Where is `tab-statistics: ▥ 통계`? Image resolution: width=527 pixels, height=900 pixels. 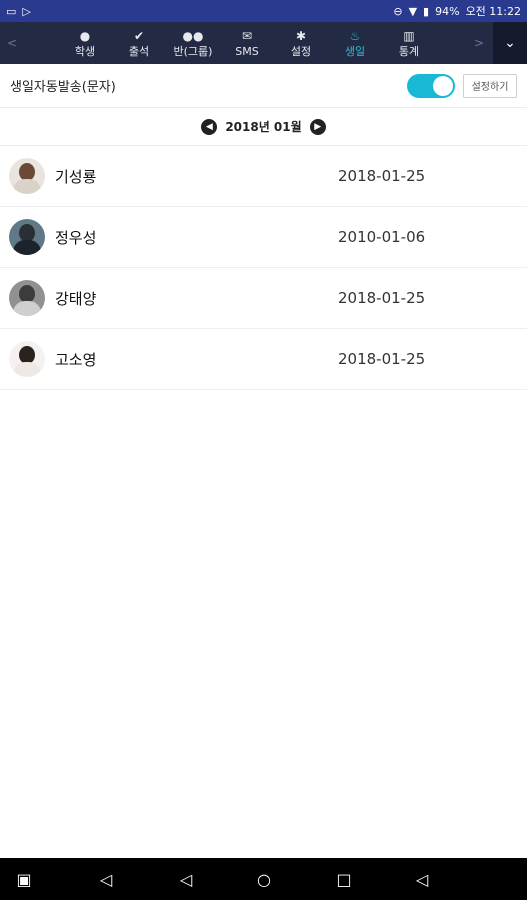
tab-statistics: ▥ 통계 is located at coordinates (409, 43).